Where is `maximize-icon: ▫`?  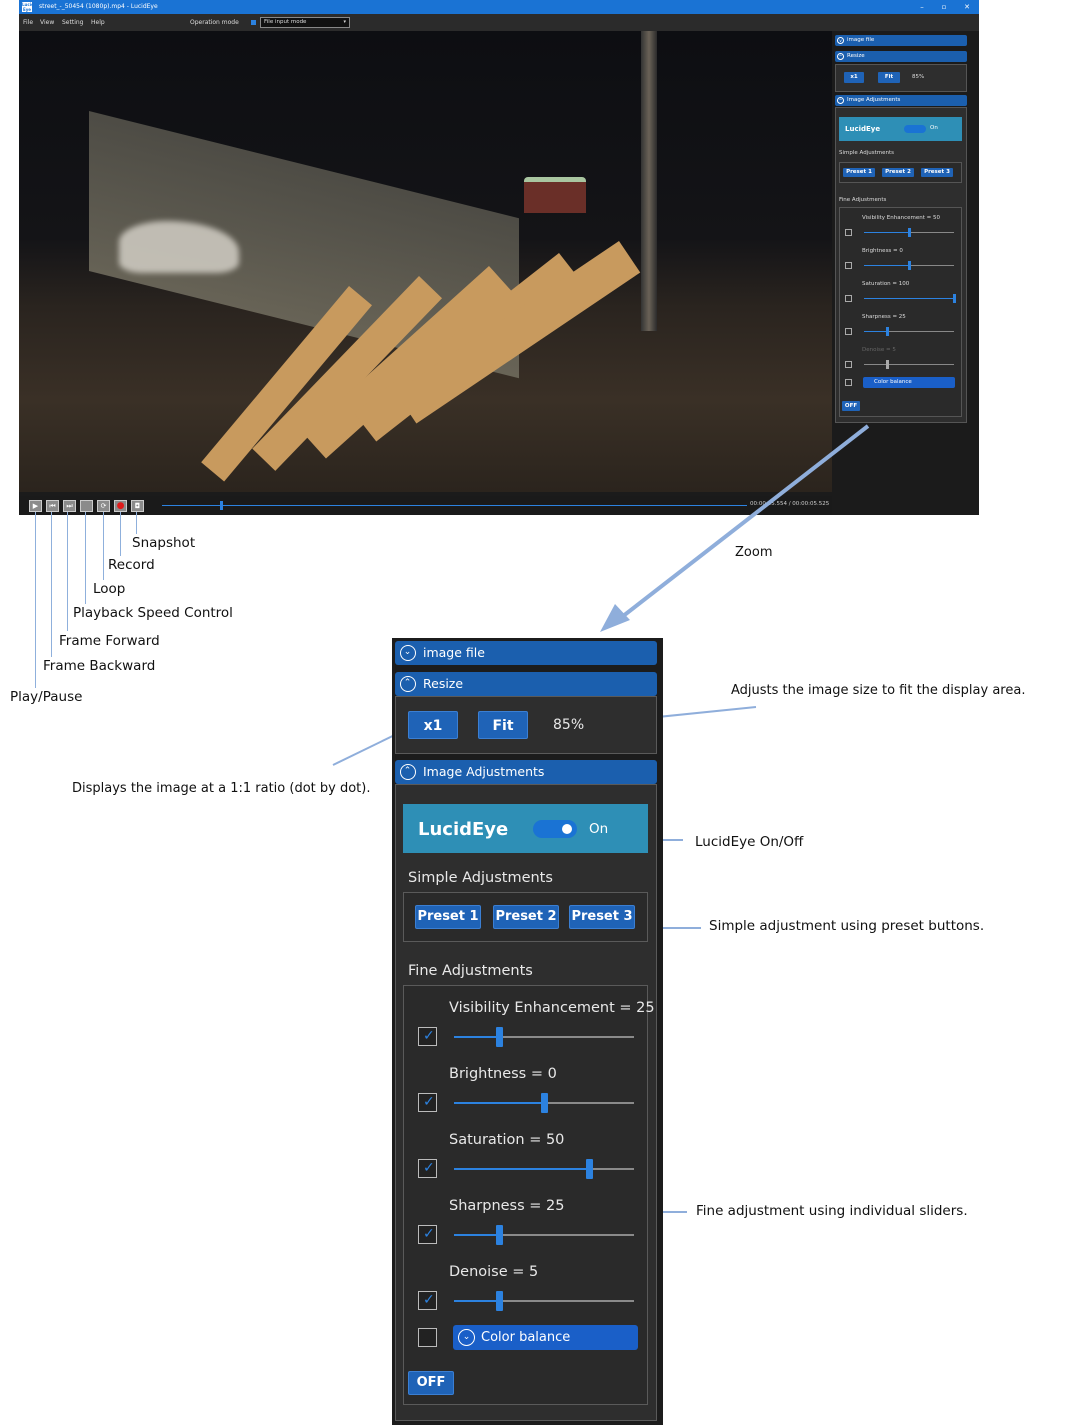
maximize-icon: ▫ is located at coordinates (944, 7).